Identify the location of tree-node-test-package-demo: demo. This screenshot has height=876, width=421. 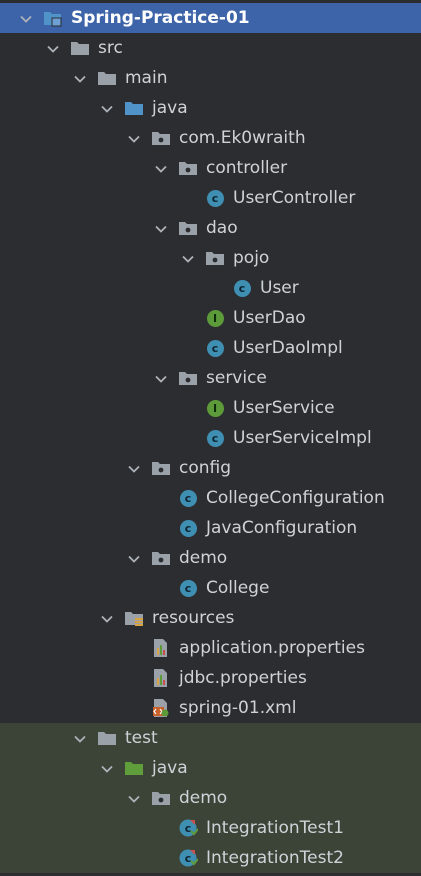
(210, 798).